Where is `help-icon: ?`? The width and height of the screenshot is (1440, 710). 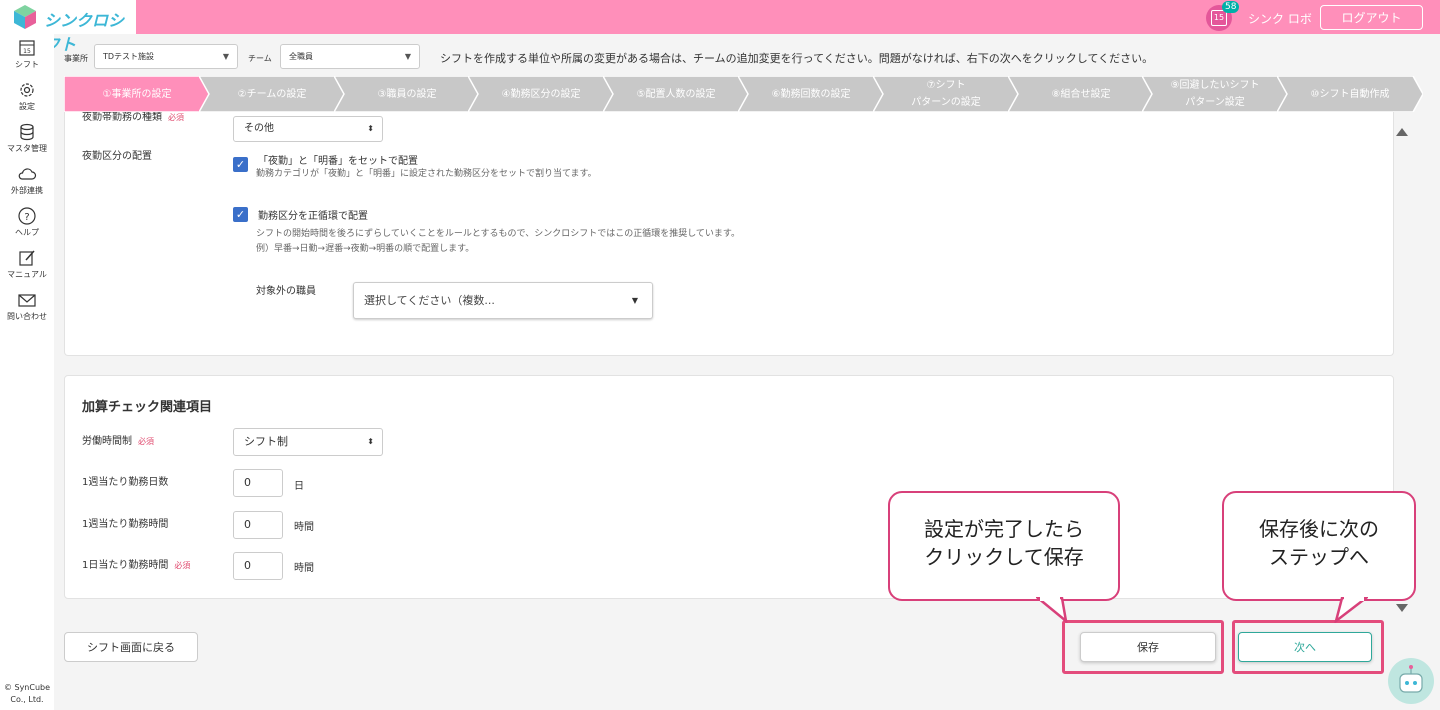
help-icon: ? is located at coordinates (27, 216).